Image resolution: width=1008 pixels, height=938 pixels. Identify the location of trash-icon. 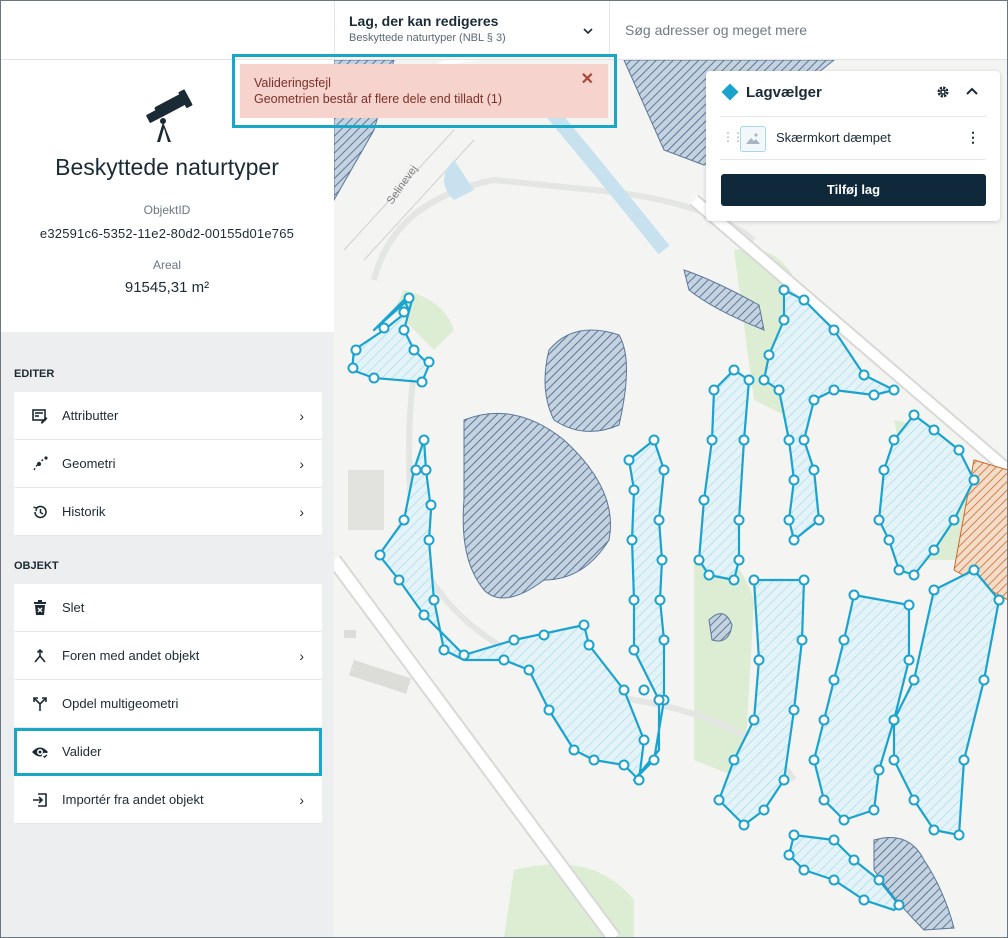
(40, 608).